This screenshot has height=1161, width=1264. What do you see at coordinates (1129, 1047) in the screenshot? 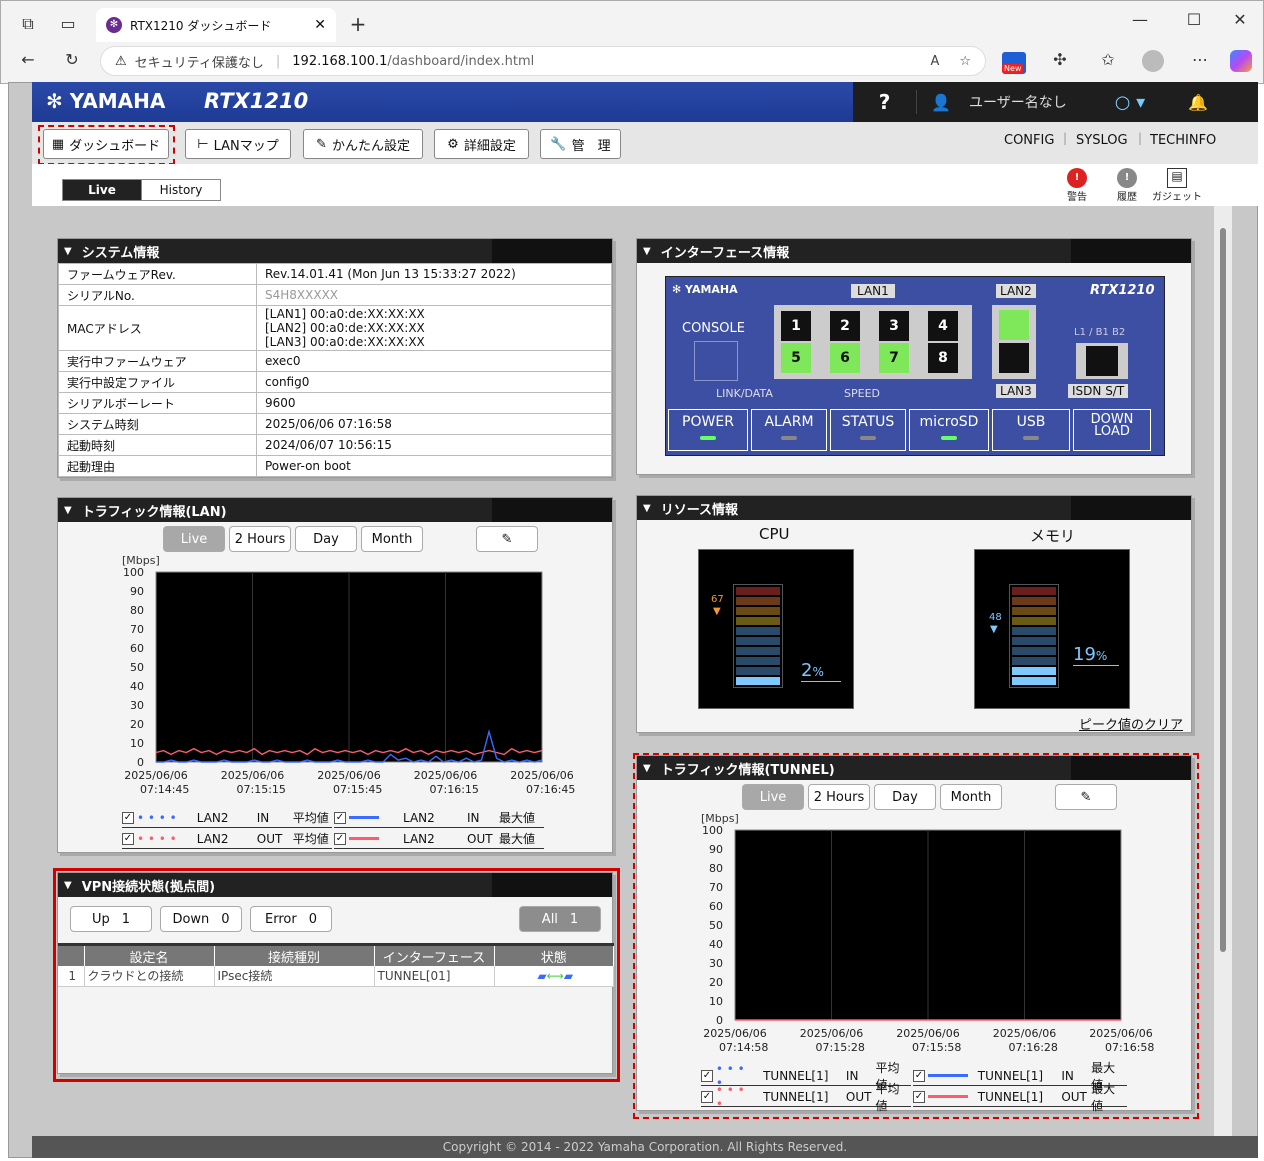
I see `x-tick-label: 07:16:58` at bounding box center [1129, 1047].